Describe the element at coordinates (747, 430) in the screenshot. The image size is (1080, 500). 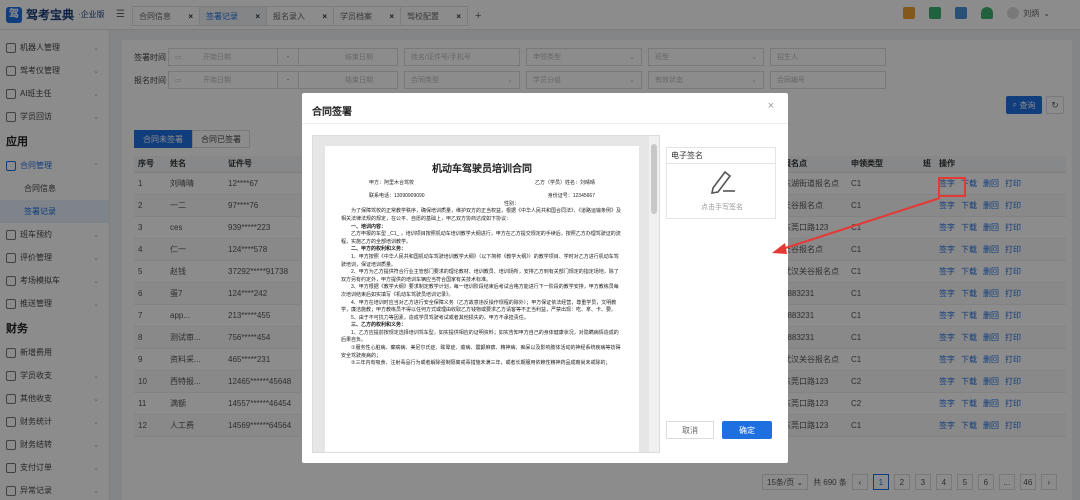
I see `confirm-button: 确定` at that location.